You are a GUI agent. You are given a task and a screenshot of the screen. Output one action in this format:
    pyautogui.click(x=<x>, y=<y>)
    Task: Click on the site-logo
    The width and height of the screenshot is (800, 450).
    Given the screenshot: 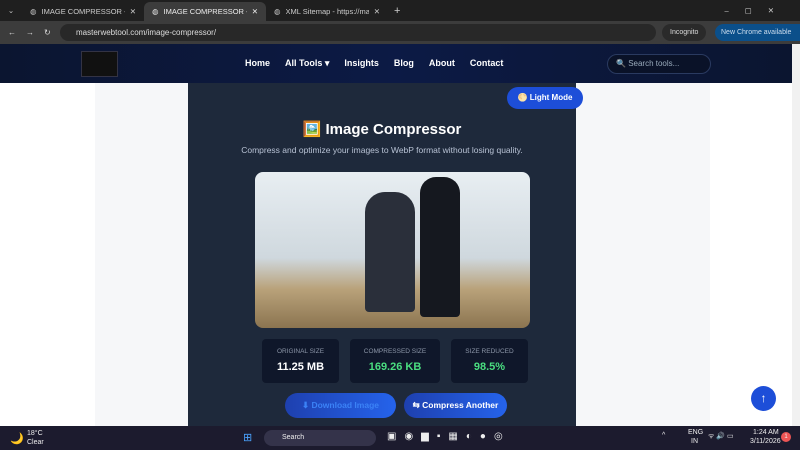 What is the action you would take?
    pyautogui.click(x=99, y=64)
    